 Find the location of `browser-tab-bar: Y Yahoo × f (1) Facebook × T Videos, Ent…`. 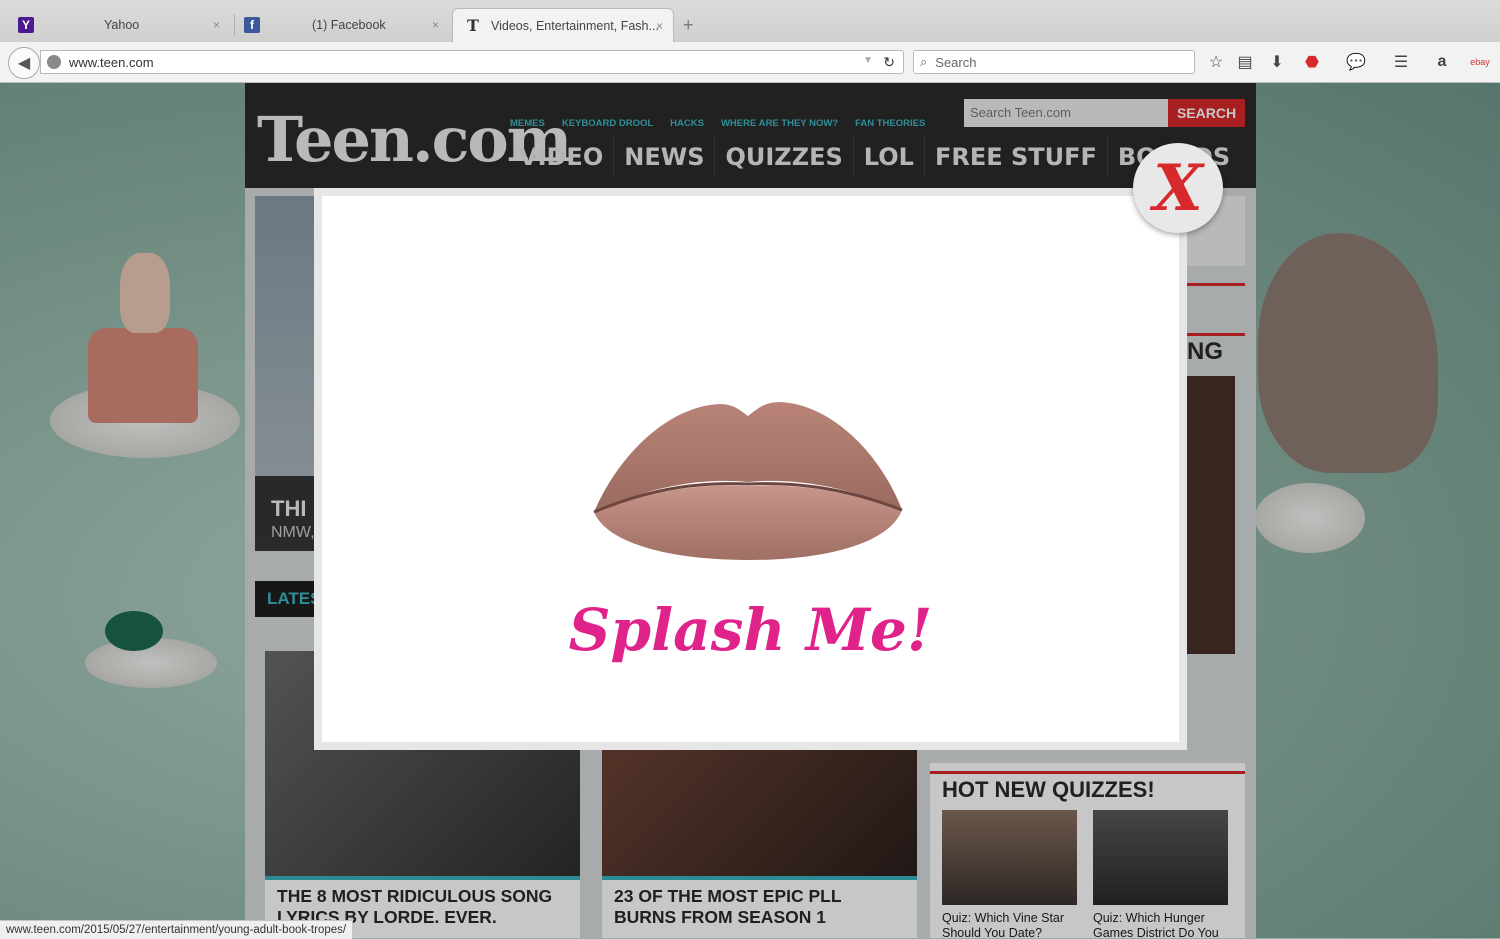

browser-tab-bar: Y Yahoo × f (1) Facebook × T Videos, Ent… is located at coordinates (750, 21).